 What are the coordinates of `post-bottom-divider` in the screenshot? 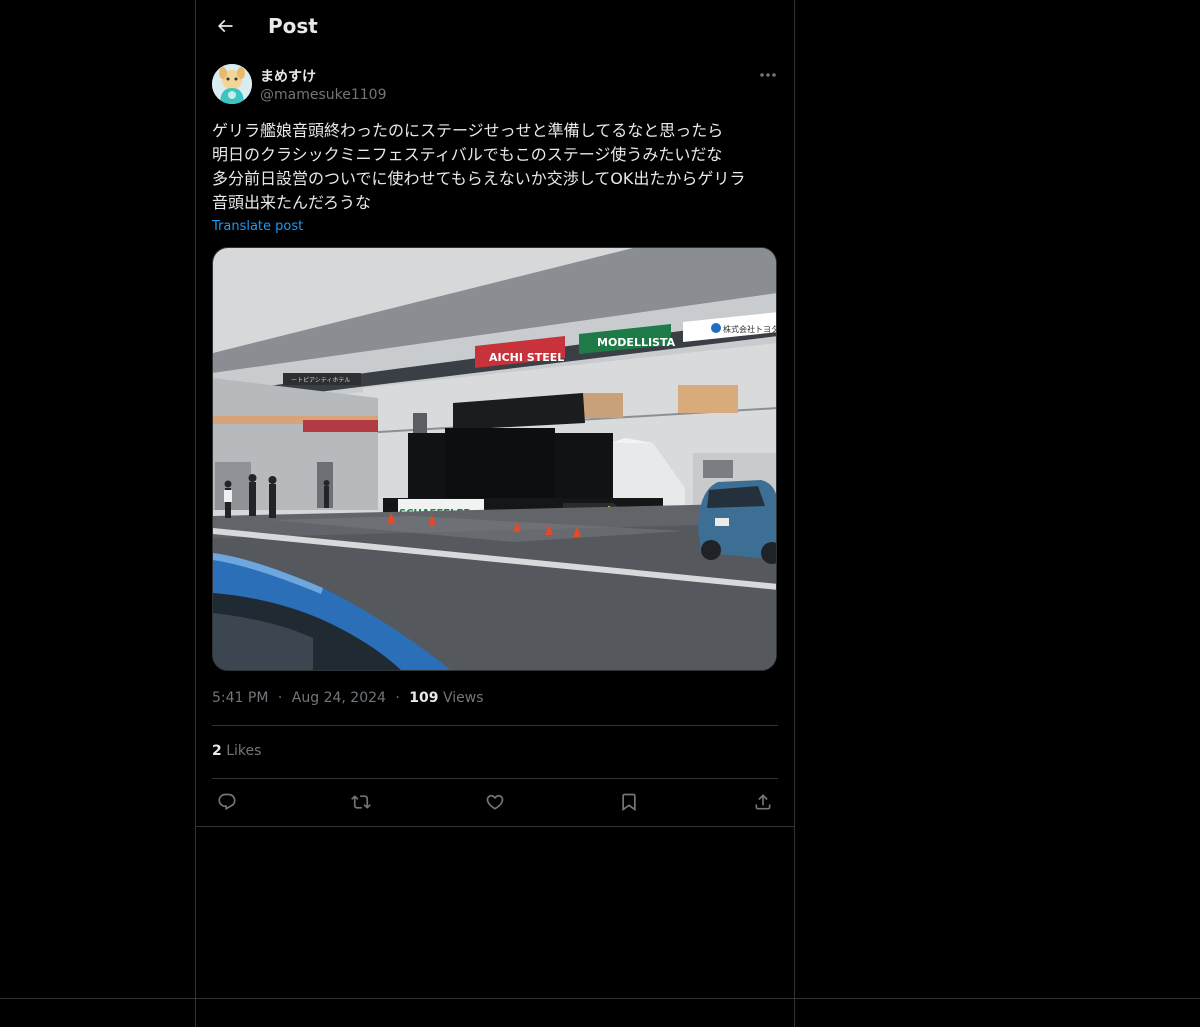 It's located at (495, 826).